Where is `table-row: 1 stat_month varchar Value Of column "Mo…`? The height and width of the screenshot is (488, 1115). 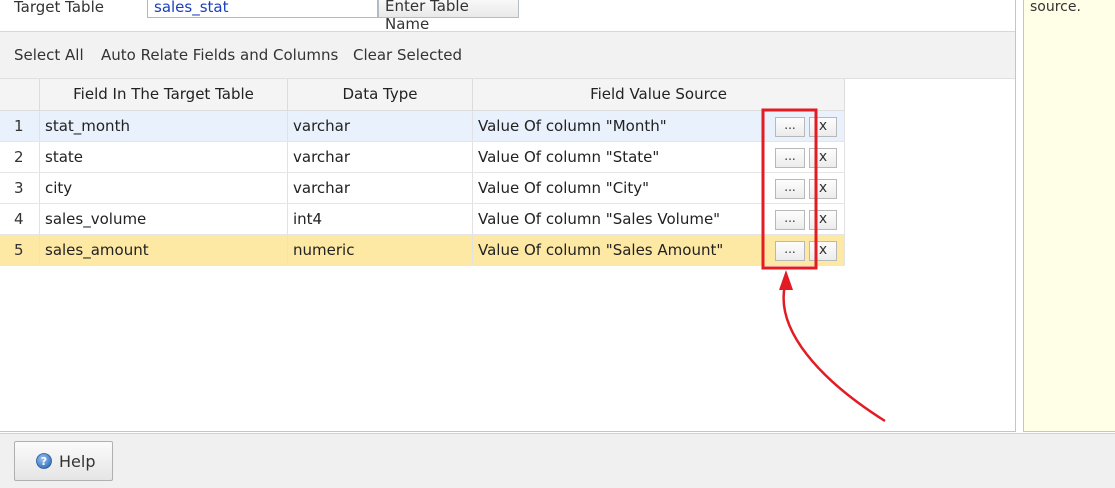 table-row: 1 stat_month varchar Value Of column "Mo… is located at coordinates (422, 126).